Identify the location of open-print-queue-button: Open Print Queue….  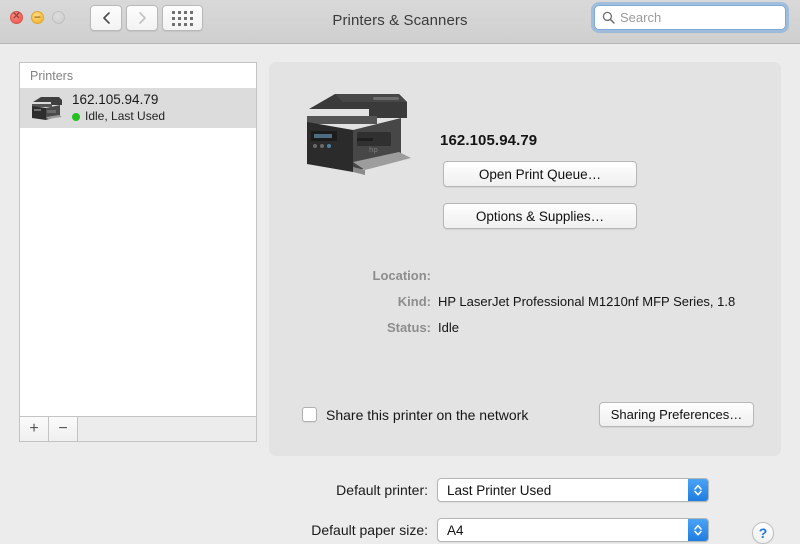
(540, 174).